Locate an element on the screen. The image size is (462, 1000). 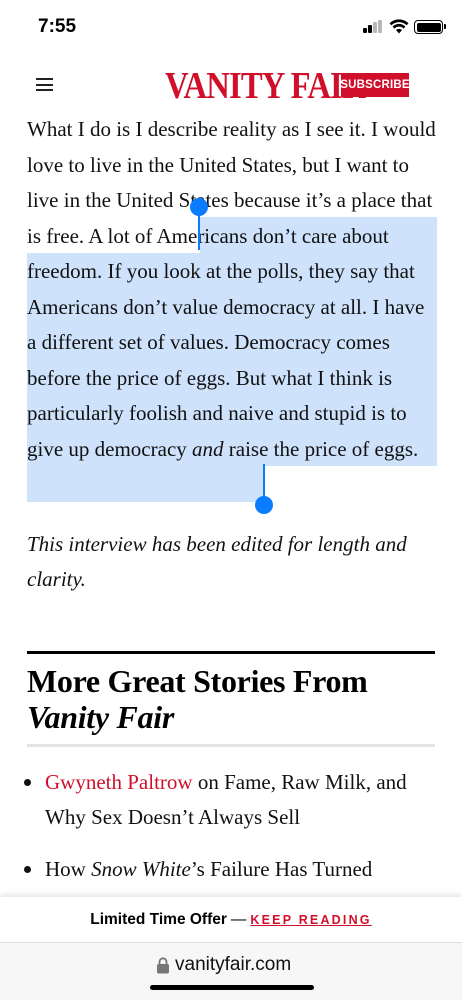
selection-end-handle is located at coordinates (264, 505).